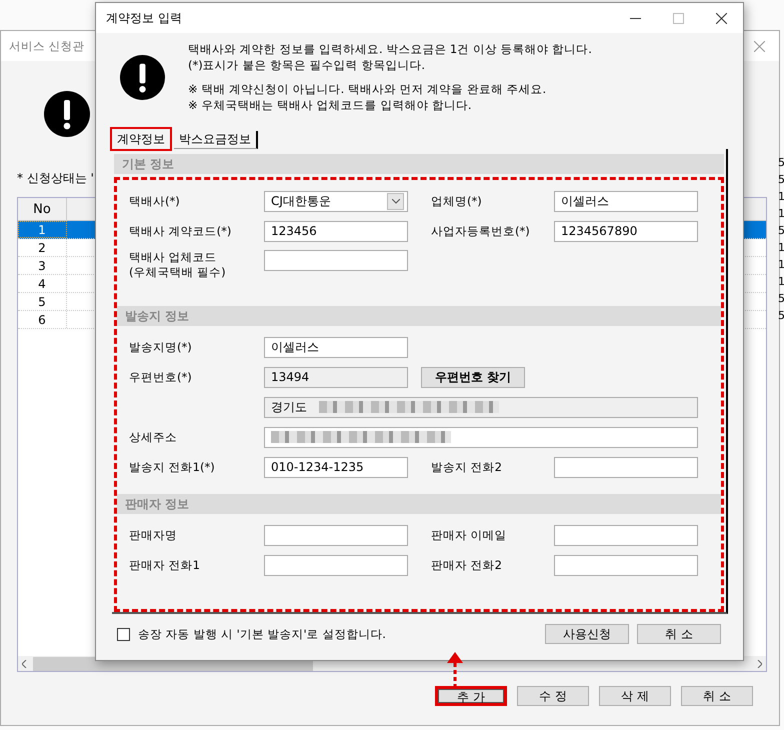  I want to click on field-label: 택배사 업체코드 (우체국택배 필수), so click(178, 265).